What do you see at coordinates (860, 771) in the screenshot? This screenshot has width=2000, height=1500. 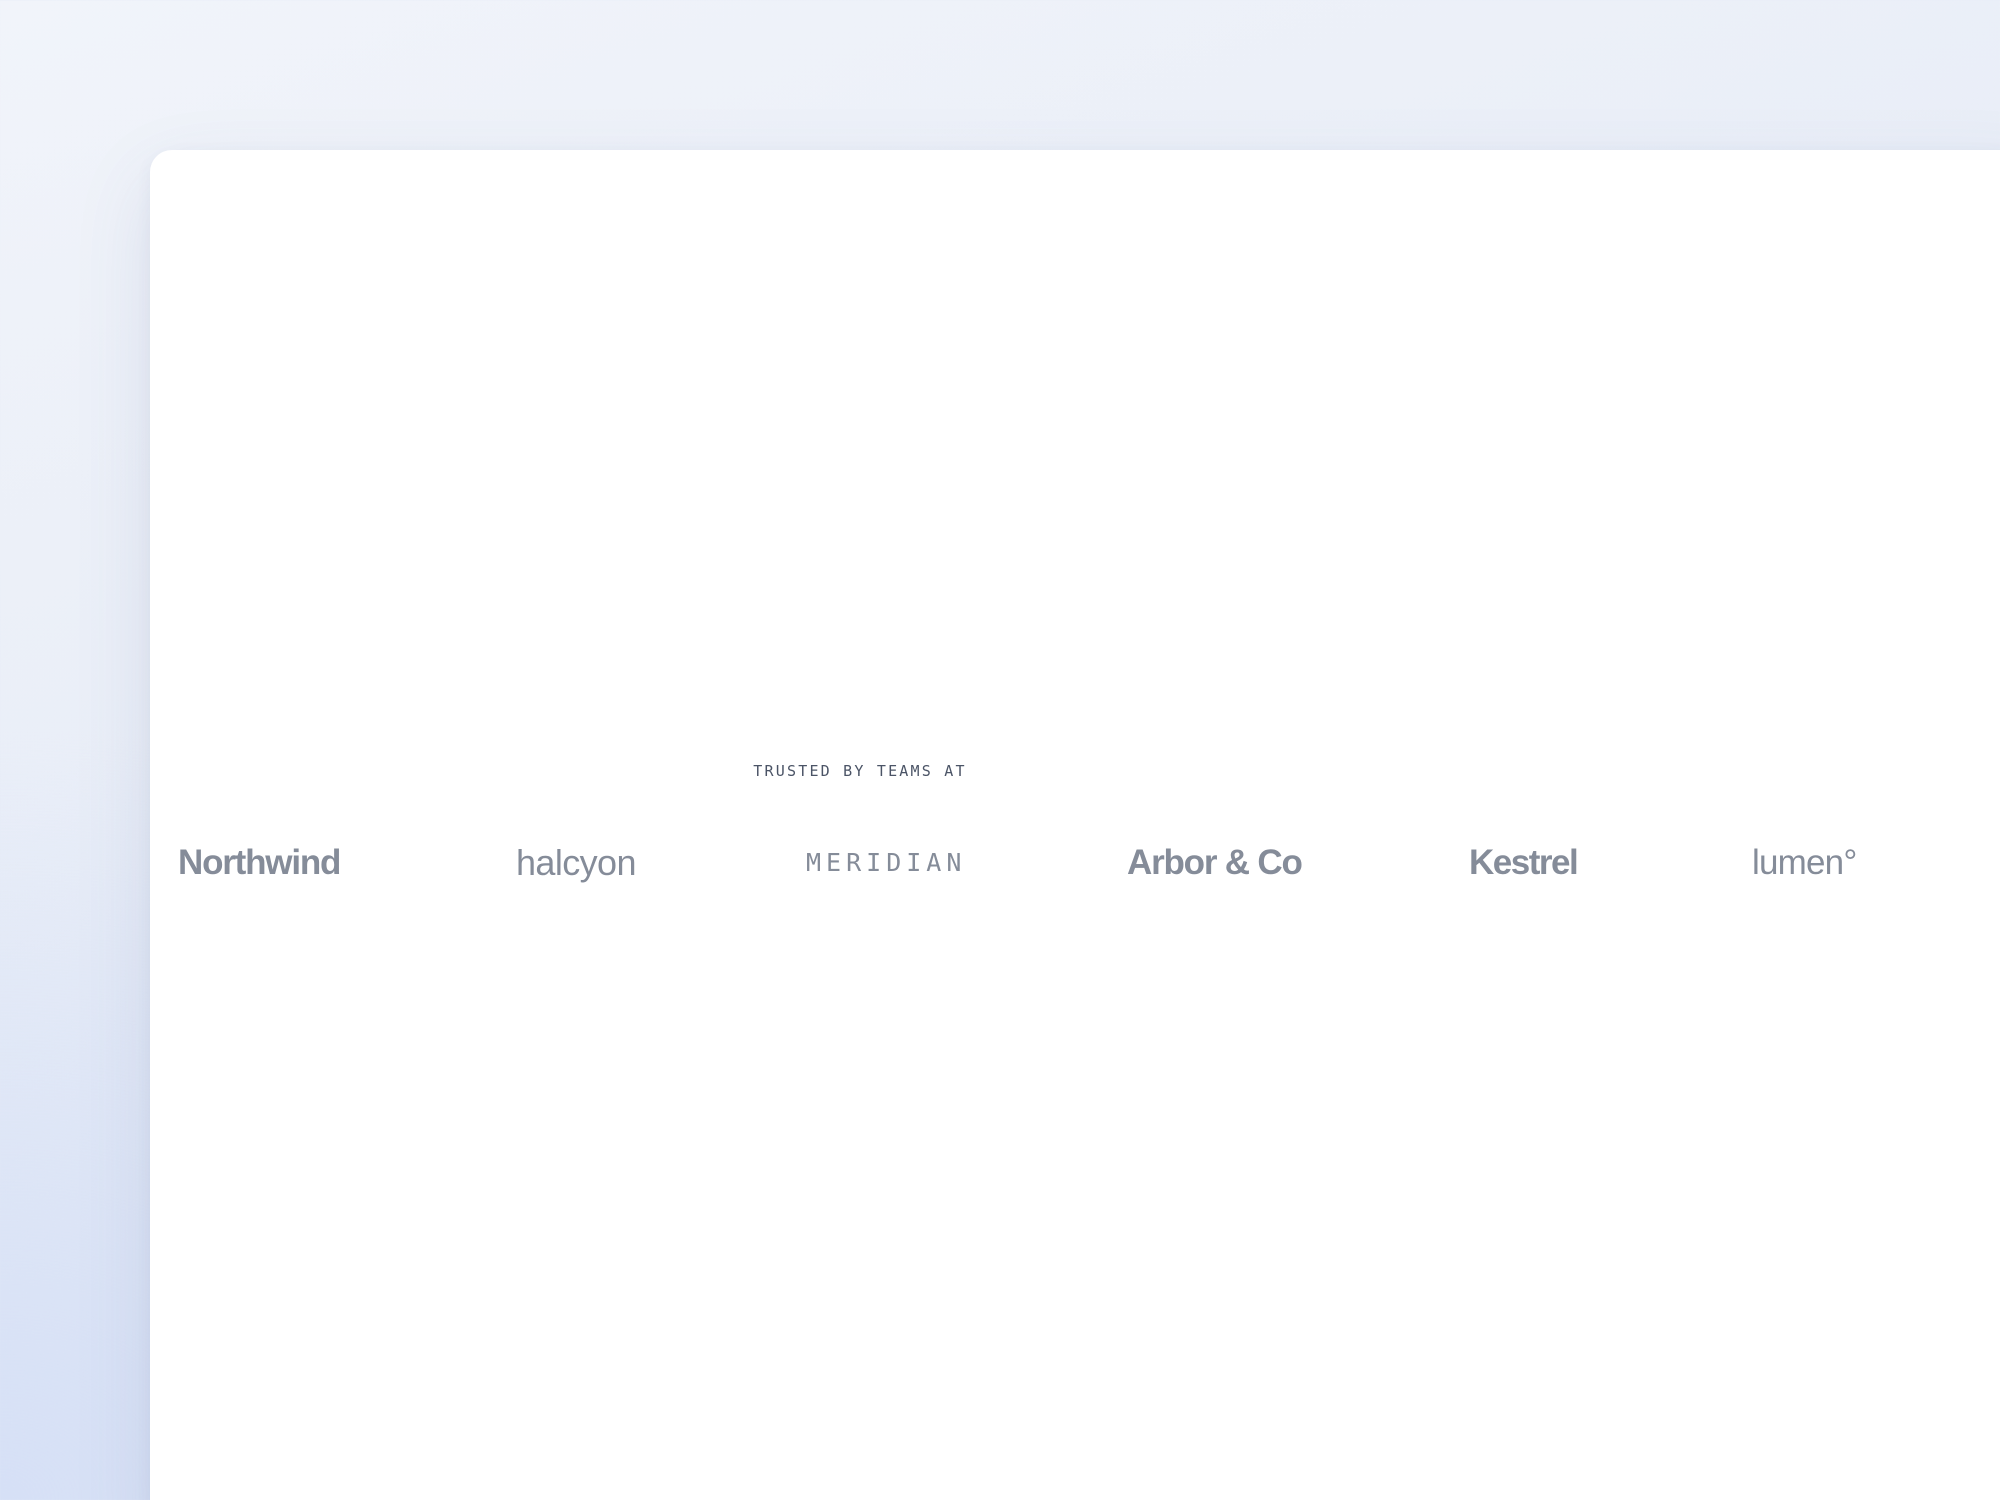 I see `trusted-by-heading: TRUSTED BY TEAMS AT` at bounding box center [860, 771].